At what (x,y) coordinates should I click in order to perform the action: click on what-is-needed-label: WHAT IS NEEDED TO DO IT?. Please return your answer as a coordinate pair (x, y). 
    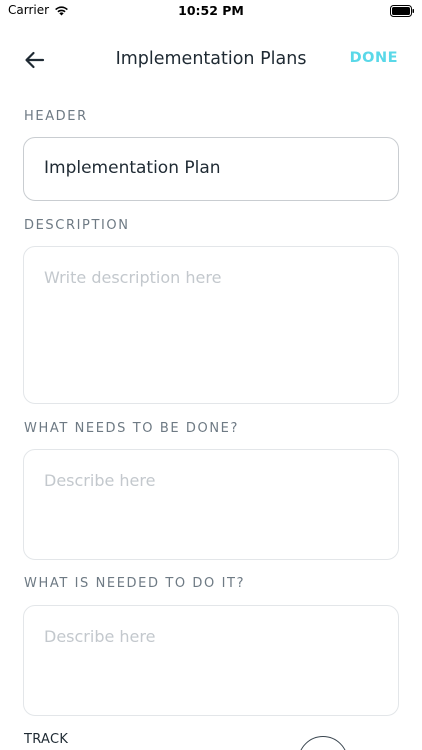
    Looking at the image, I should click on (135, 583).